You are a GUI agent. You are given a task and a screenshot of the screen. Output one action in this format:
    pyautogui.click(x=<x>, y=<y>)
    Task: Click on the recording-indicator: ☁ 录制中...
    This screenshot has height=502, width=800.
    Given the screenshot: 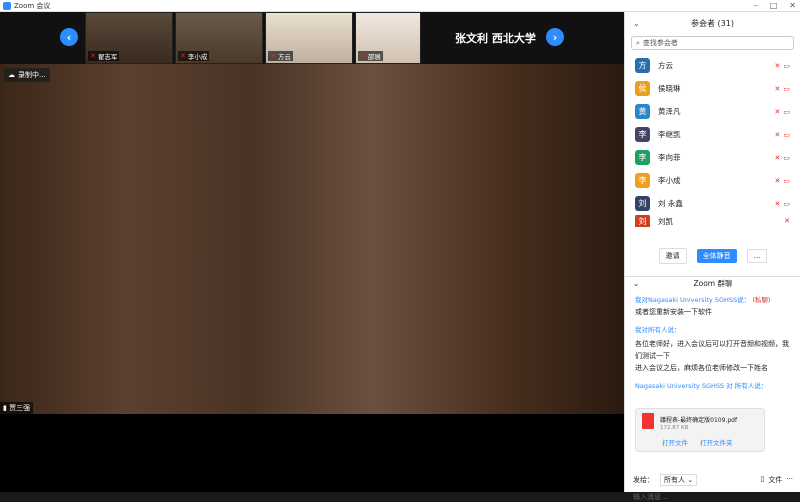 What is the action you would take?
    pyautogui.click(x=27, y=75)
    